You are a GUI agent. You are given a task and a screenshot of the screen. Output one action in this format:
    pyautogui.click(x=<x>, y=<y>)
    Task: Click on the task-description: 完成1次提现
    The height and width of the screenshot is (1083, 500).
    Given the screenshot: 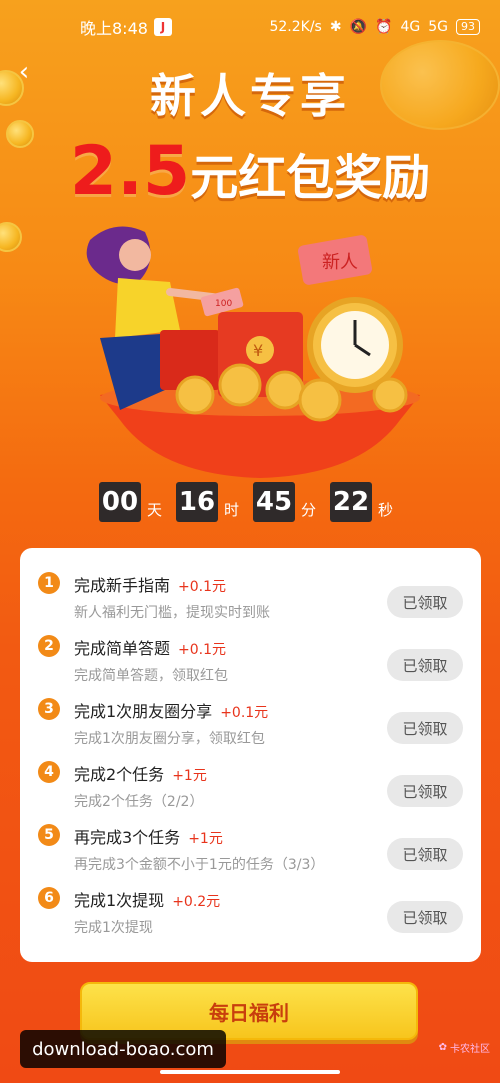 What is the action you would take?
    pyautogui.click(x=113, y=928)
    